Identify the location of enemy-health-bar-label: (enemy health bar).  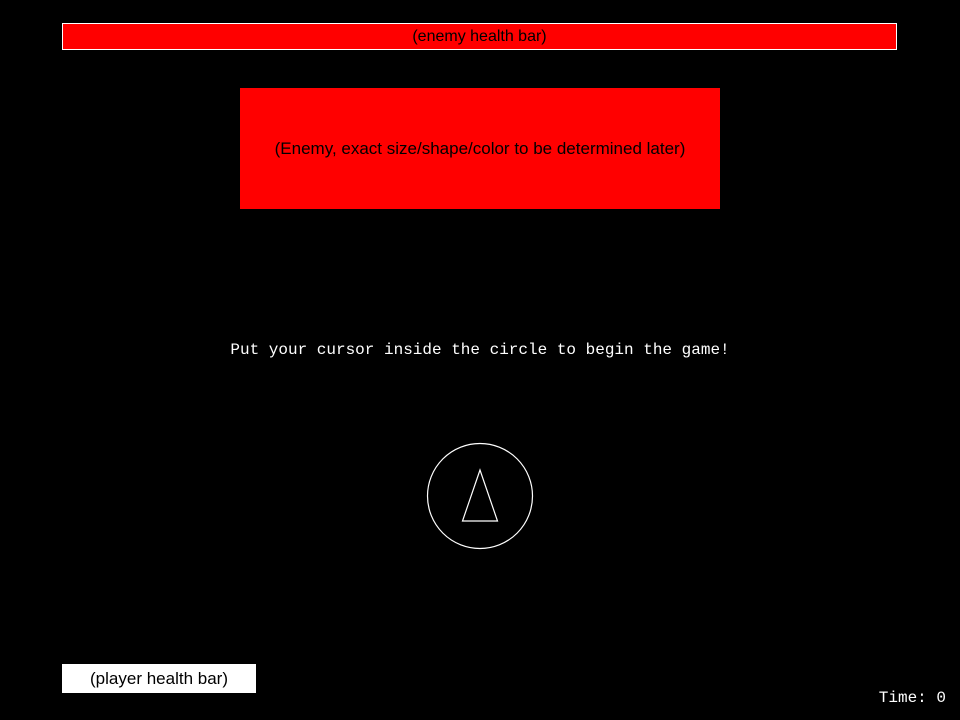
(479, 36).